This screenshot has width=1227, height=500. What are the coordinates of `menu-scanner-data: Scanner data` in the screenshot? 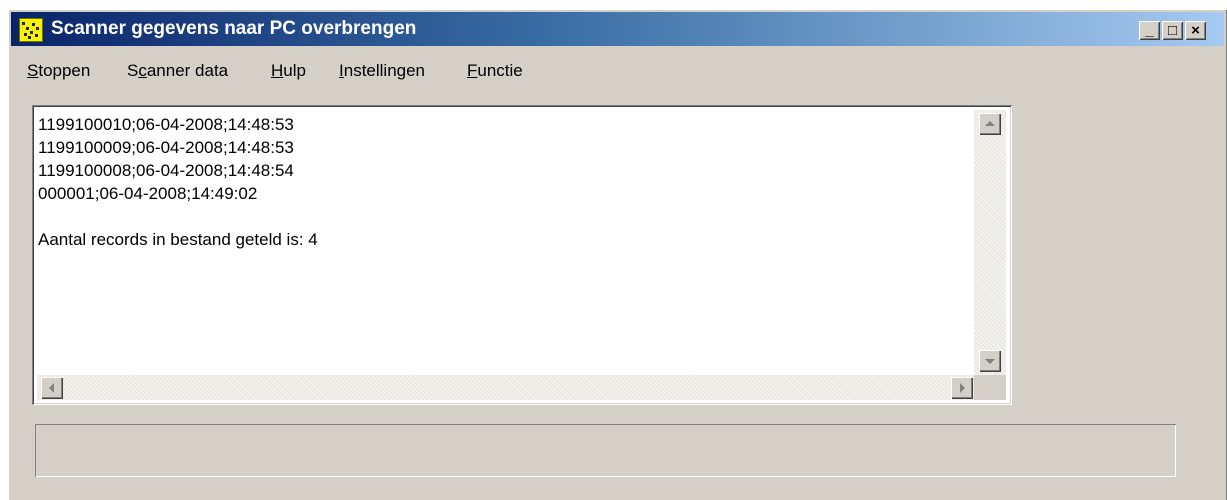 It's located at (177, 71).